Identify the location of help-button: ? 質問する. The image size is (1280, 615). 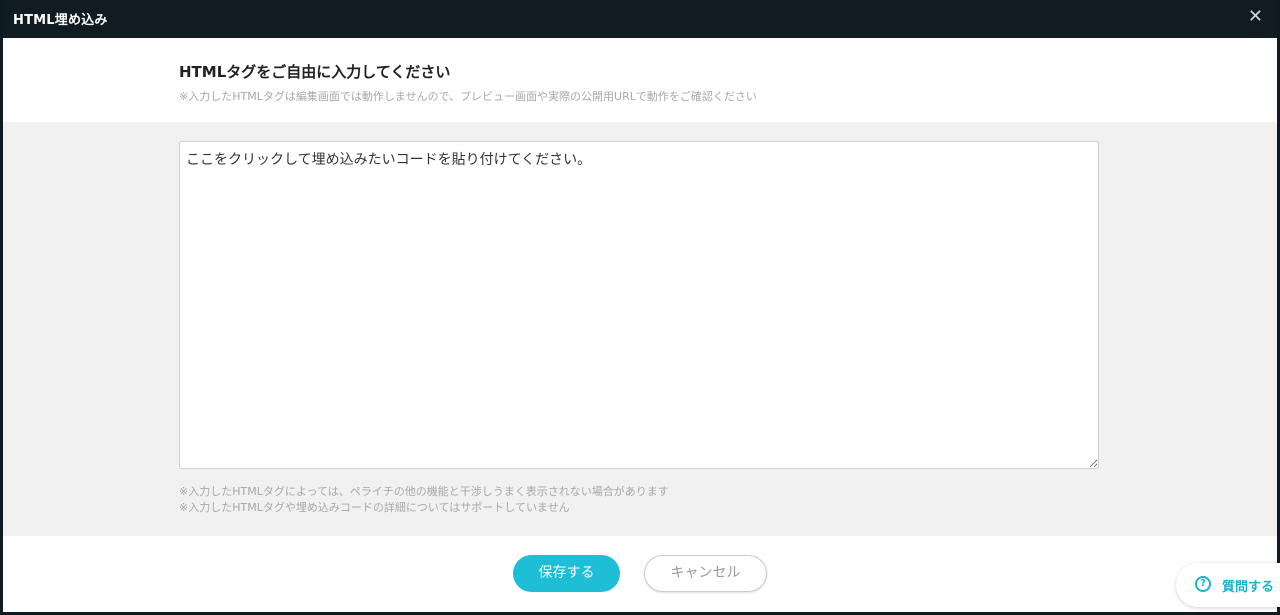
(1228, 585).